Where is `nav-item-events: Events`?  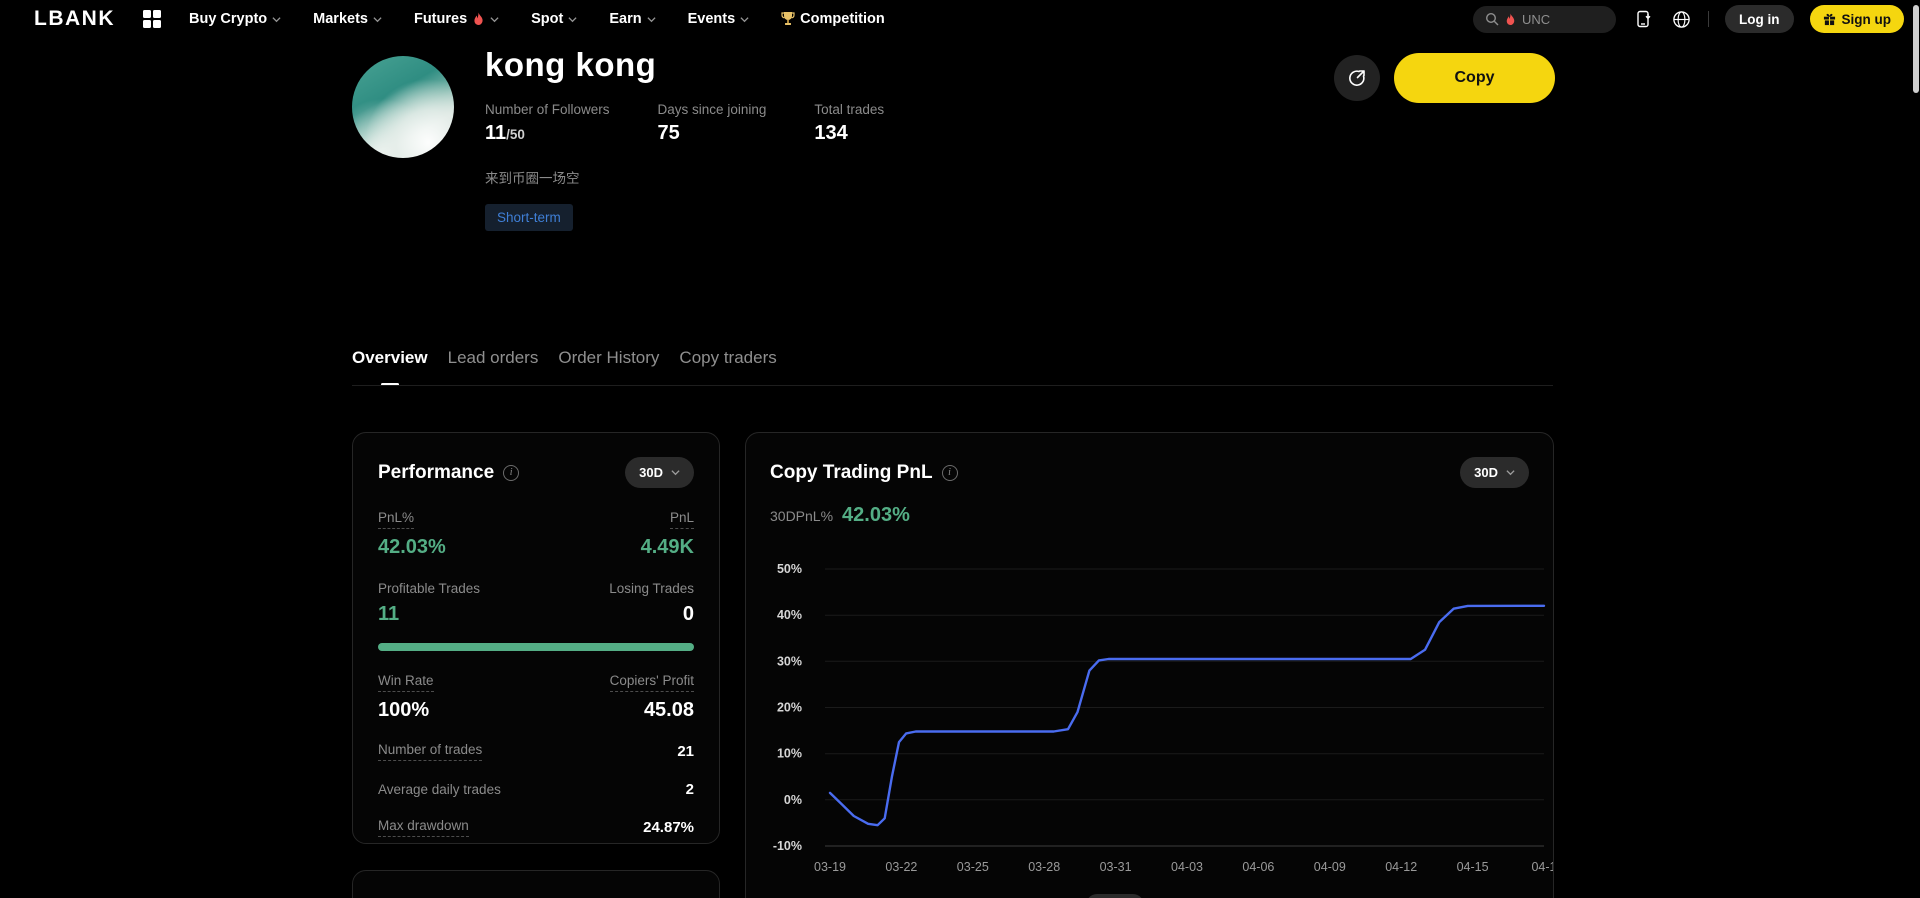
nav-item-events: Events is located at coordinates (719, 19).